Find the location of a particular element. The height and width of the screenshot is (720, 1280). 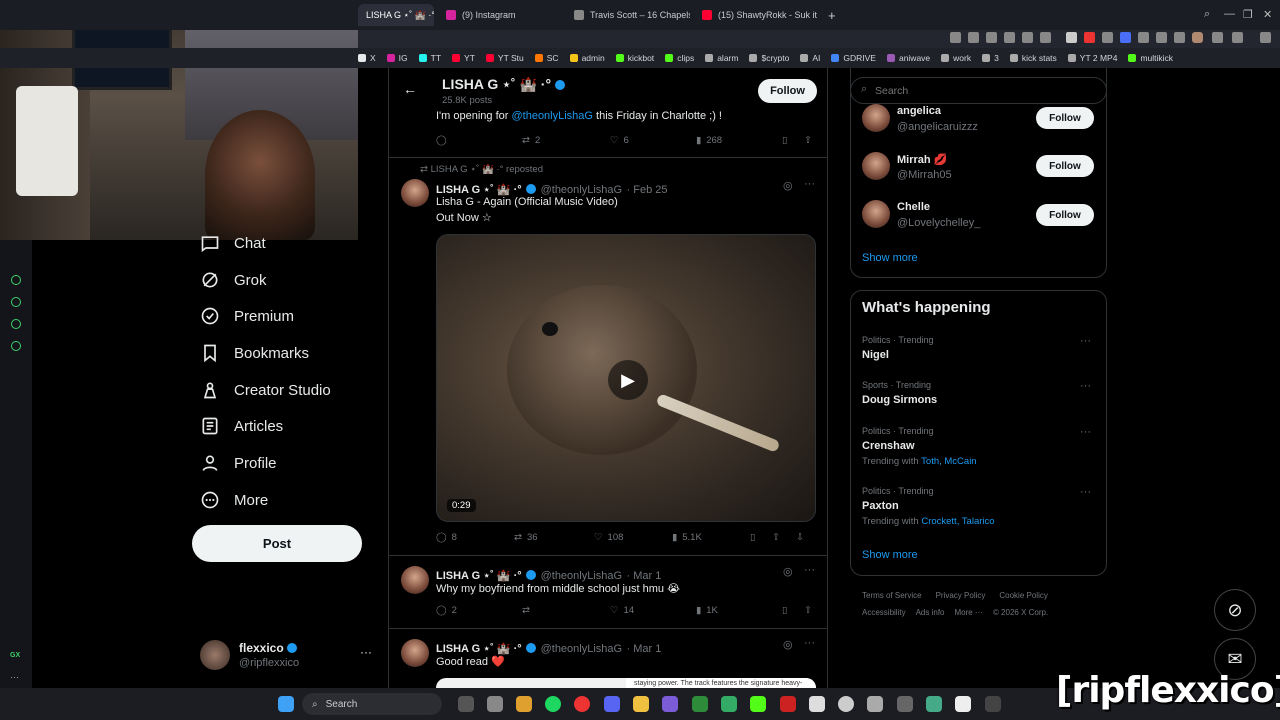

nav-creator-studio: Creator Studio is located at coordinates (265, 390).